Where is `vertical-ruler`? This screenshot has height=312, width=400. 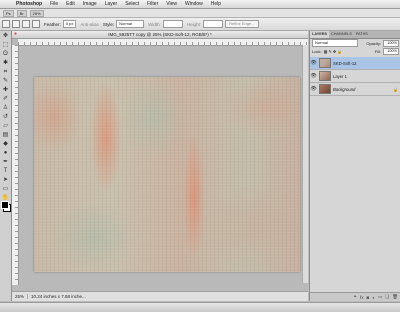 vertical-ruler is located at coordinates (15, 165).